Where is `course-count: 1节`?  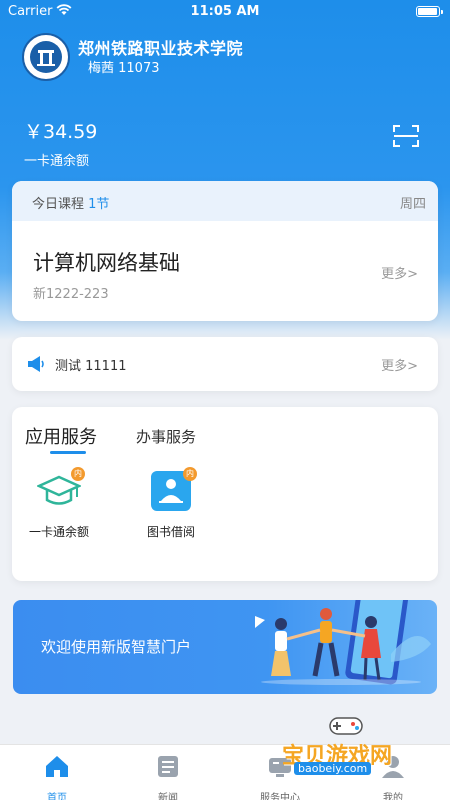 course-count: 1节 is located at coordinates (99, 204).